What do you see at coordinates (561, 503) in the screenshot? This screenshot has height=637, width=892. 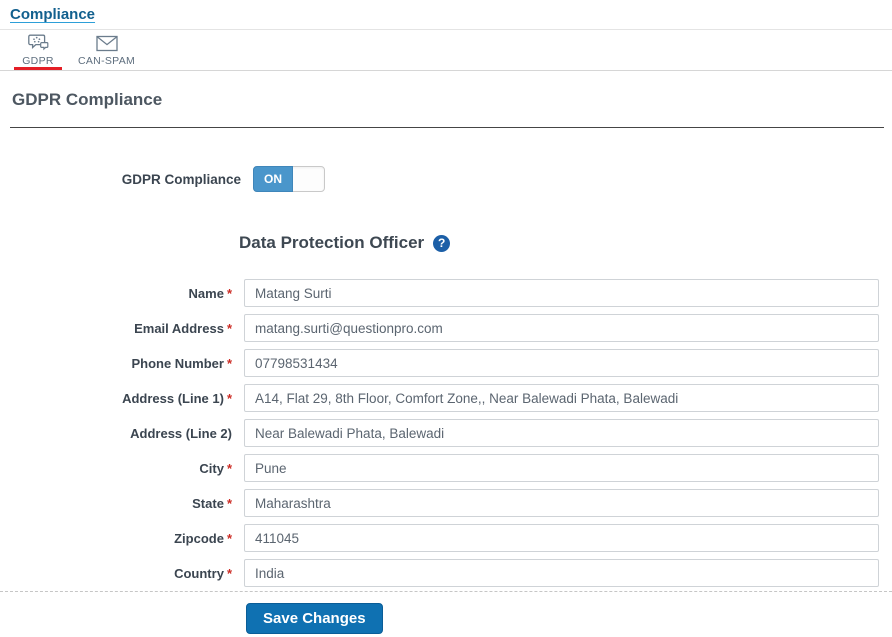 I see `state-field` at bounding box center [561, 503].